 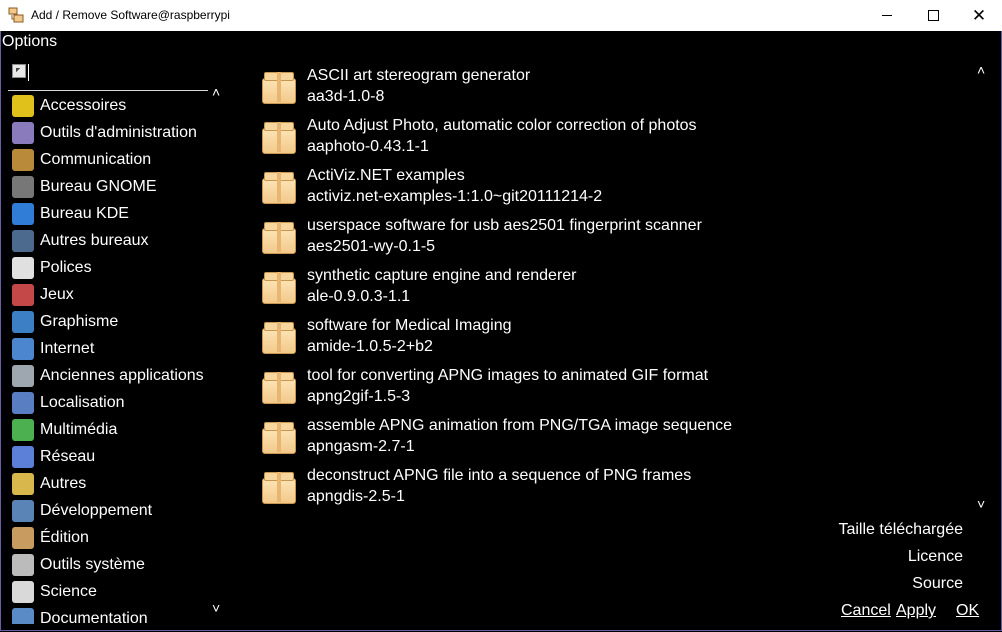 What do you see at coordinates (361, 446) in the screenshot?
I see `package-name: apngasm-2.7-1` at bounding box center [361, 446].